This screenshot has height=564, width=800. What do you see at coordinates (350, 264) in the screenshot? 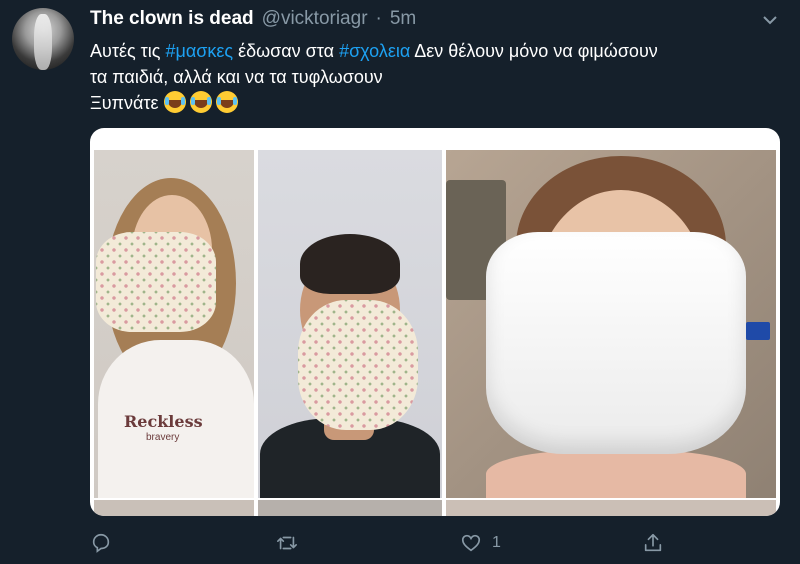
I see `hair` at bounding box center [350, 264].